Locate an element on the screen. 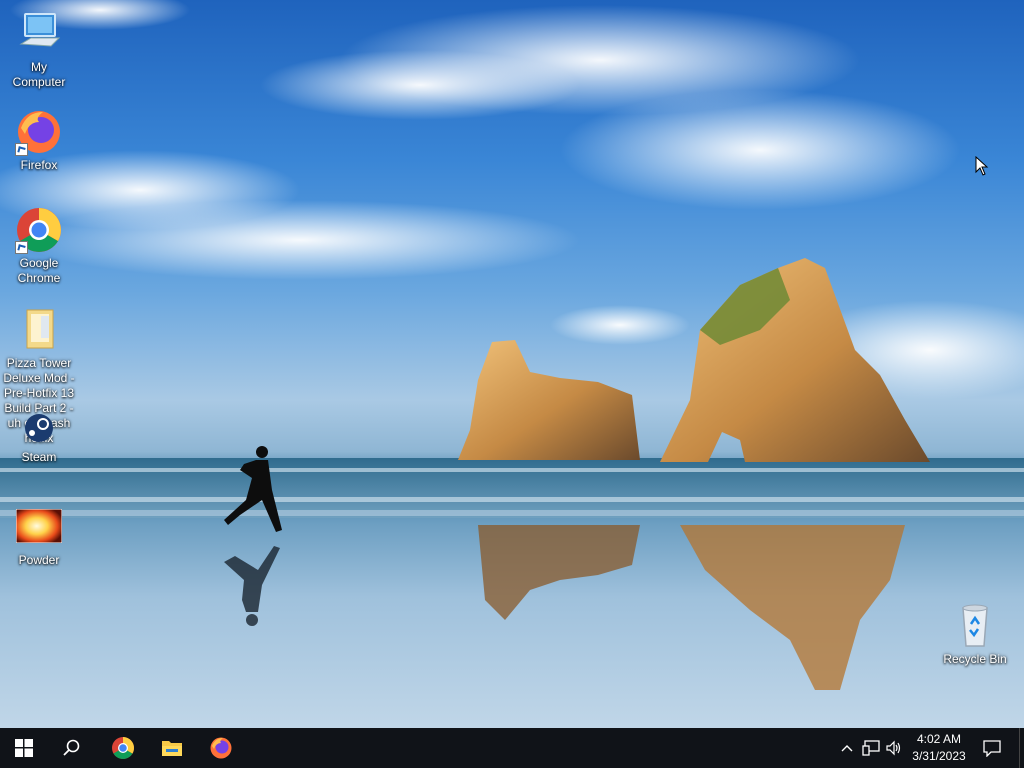  taskbar-firefox-button is located at coordinates (221, 748).